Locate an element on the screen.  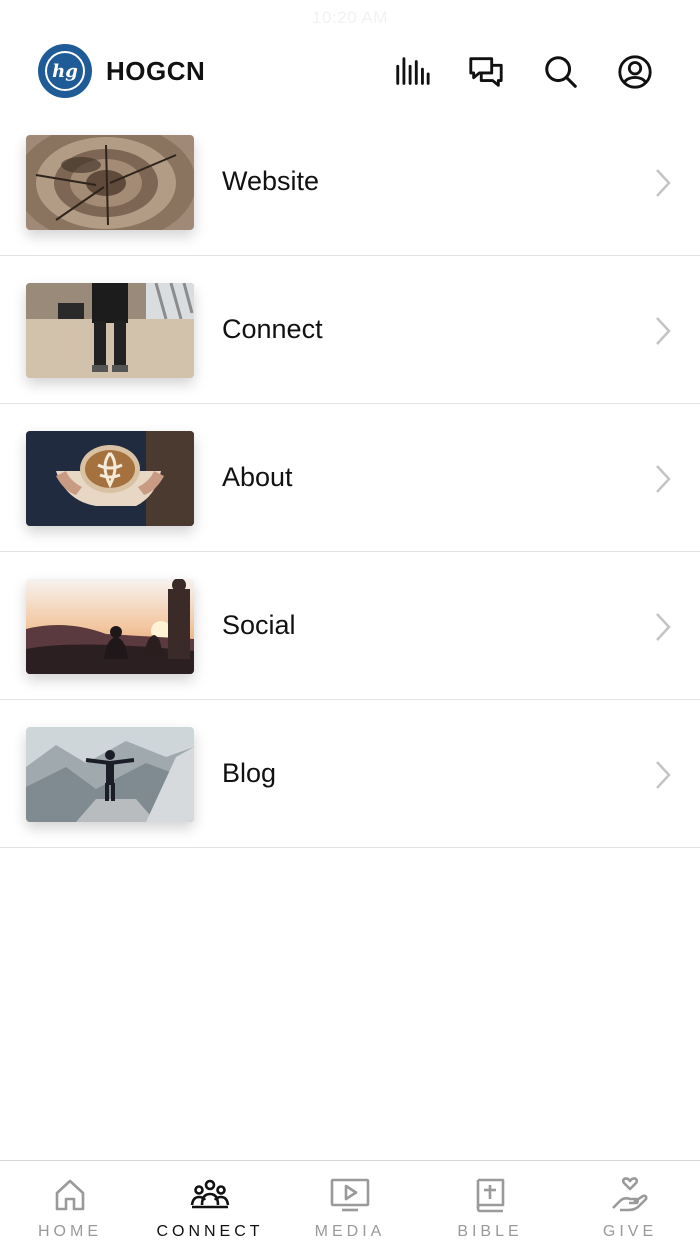
bottom-tab-bar: HOME CONNECT MEDIA BIBLE GIVE is located at coordinates (350, 1202).